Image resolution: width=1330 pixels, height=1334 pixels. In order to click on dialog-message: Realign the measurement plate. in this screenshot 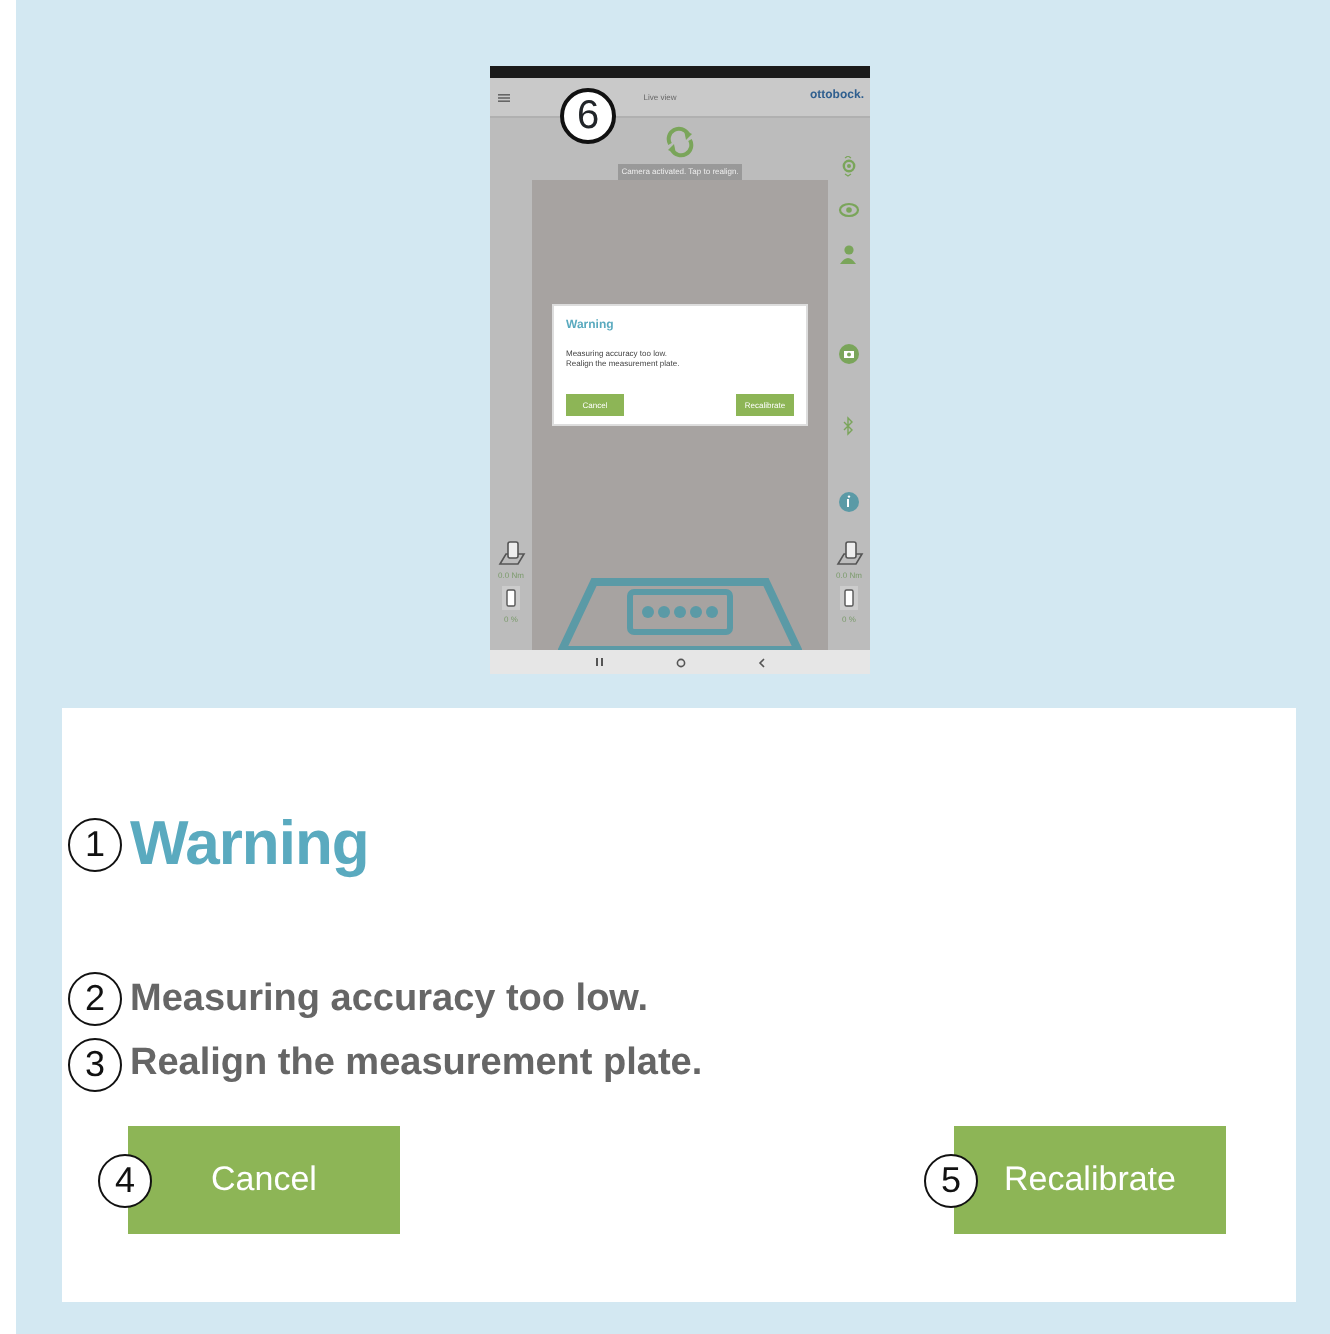, I will do `click(416, 1064)`.